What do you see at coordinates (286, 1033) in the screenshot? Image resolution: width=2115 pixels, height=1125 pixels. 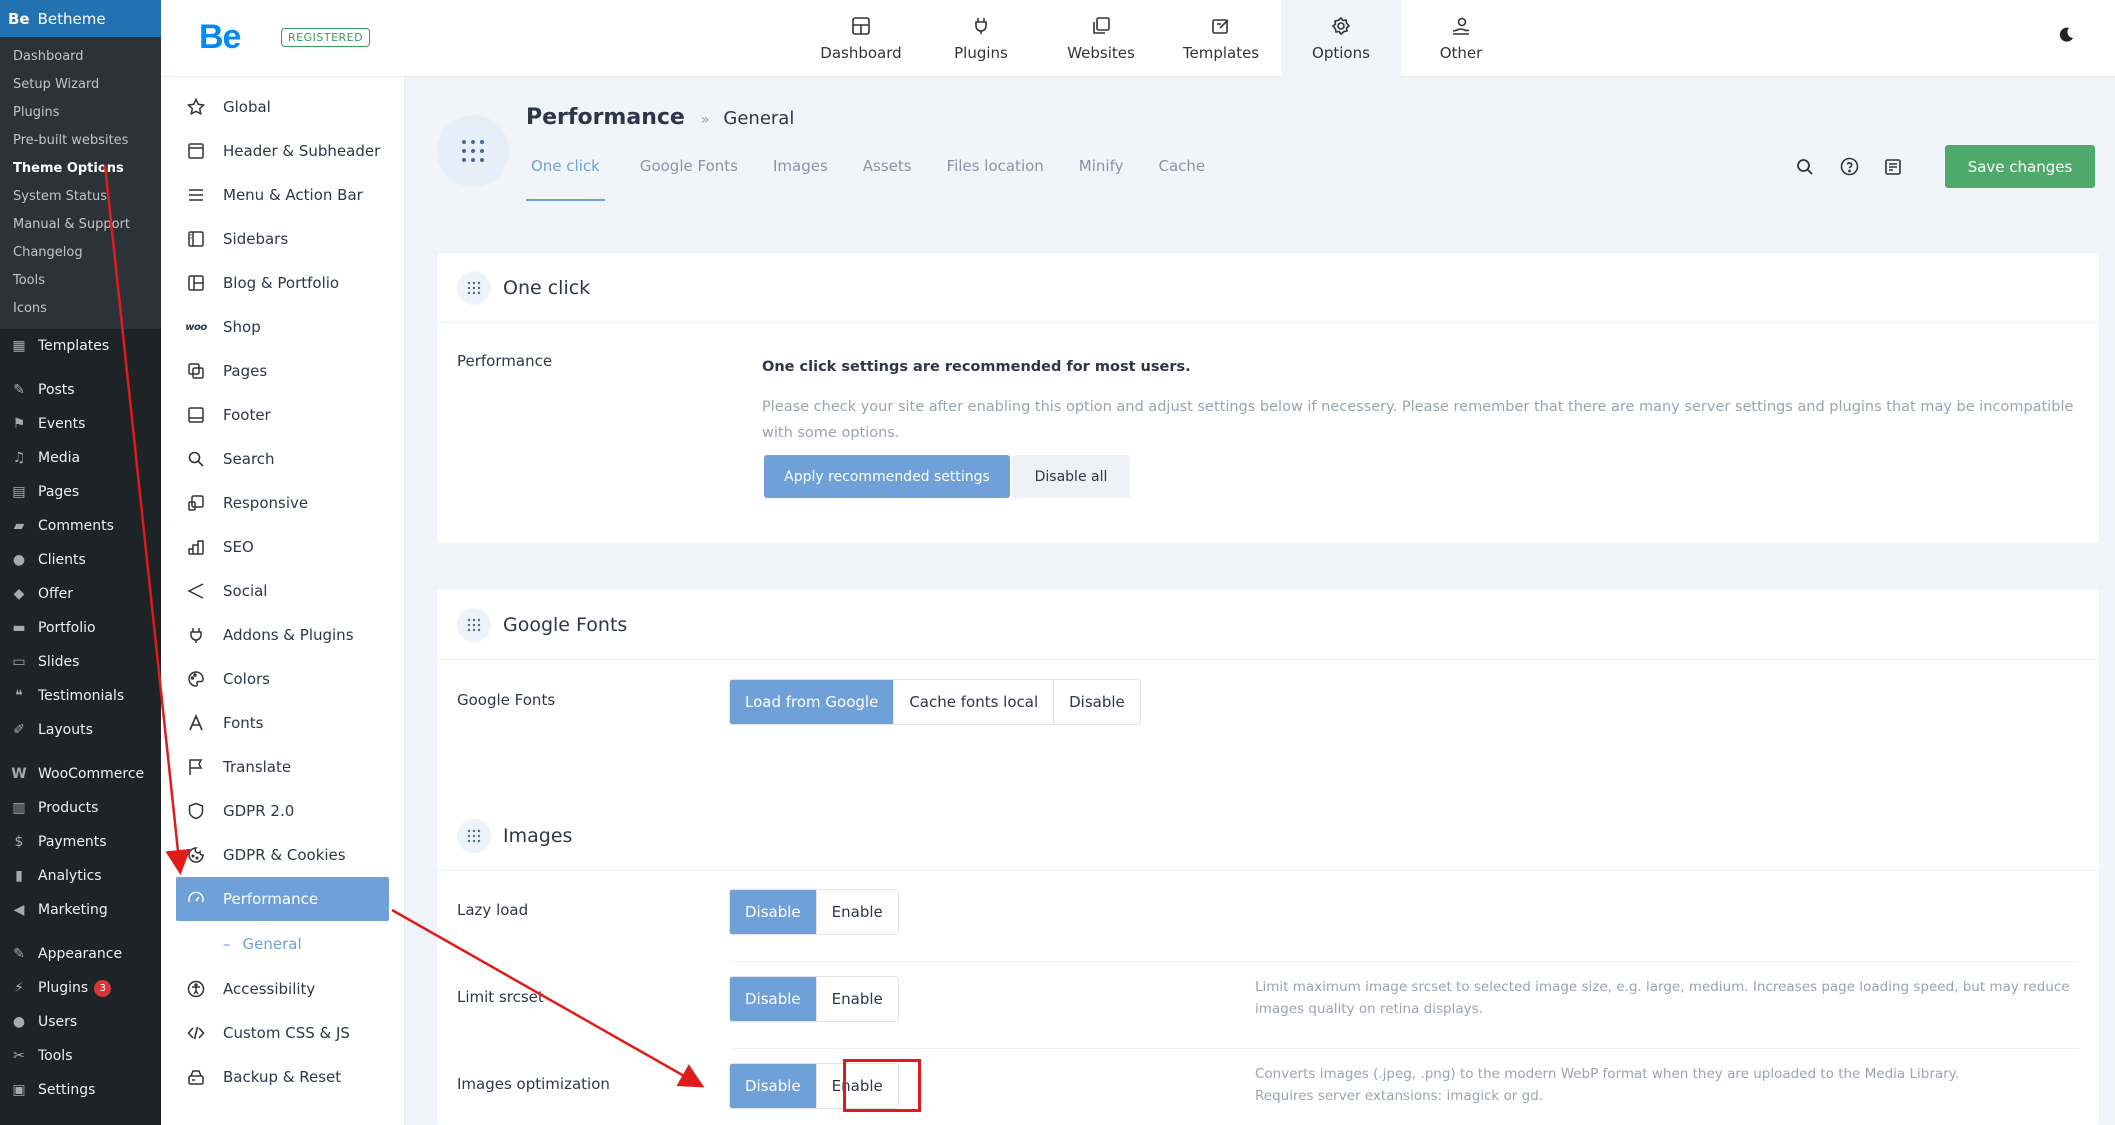 I see `options-menu-label: Custom CSS & JS` at bounding box center [286, 1033].